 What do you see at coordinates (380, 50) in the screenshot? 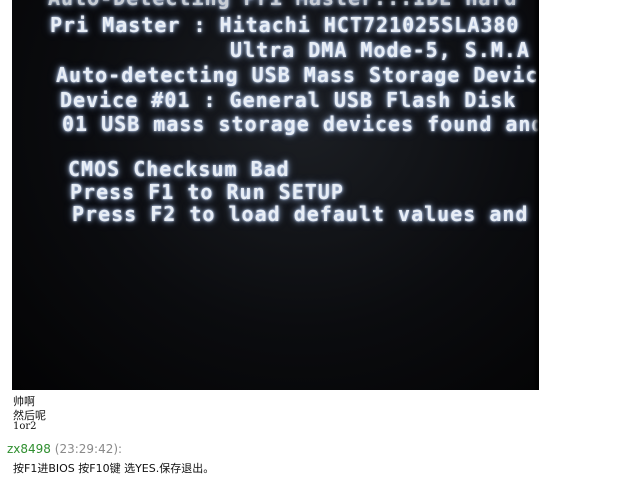
I see `bios-line-ultra-dma: Ultra DMA Mode-5, S.M.A` at bounding box center [380, 50].